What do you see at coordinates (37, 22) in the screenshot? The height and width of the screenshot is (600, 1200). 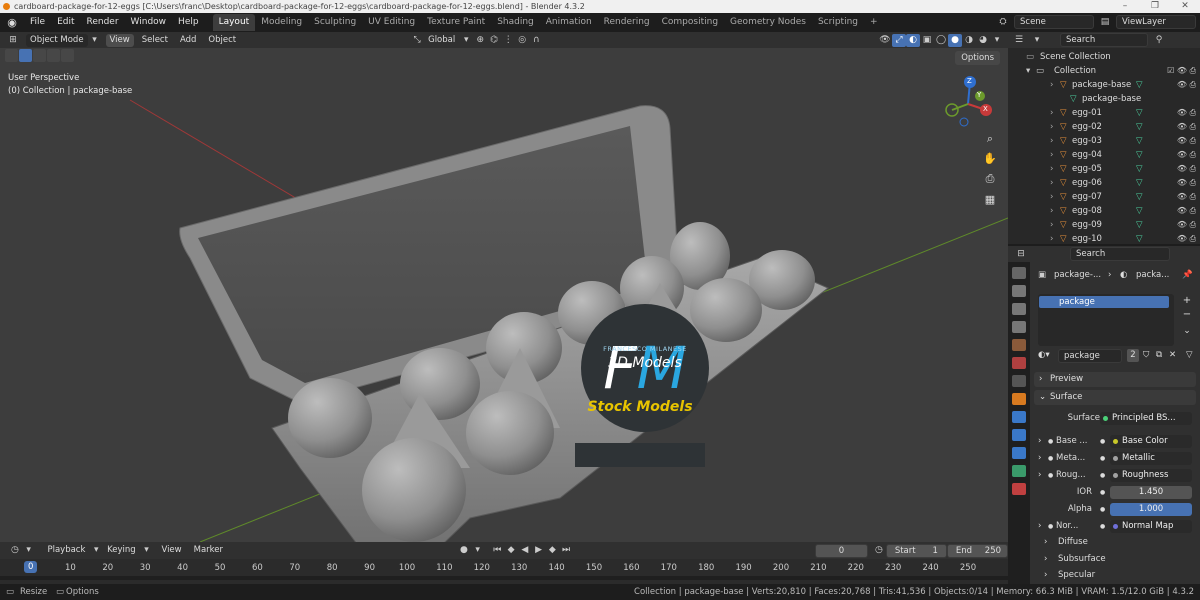 I see `menu-file: File` at bounding box center [37, 22].